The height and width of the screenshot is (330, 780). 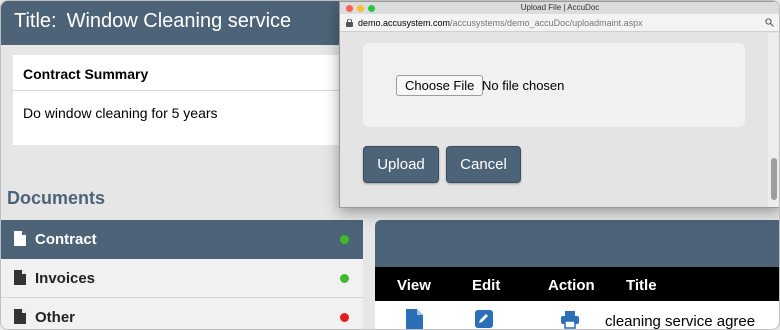 I want to click on documents-heading: Documents, so click(x=56, y=198).